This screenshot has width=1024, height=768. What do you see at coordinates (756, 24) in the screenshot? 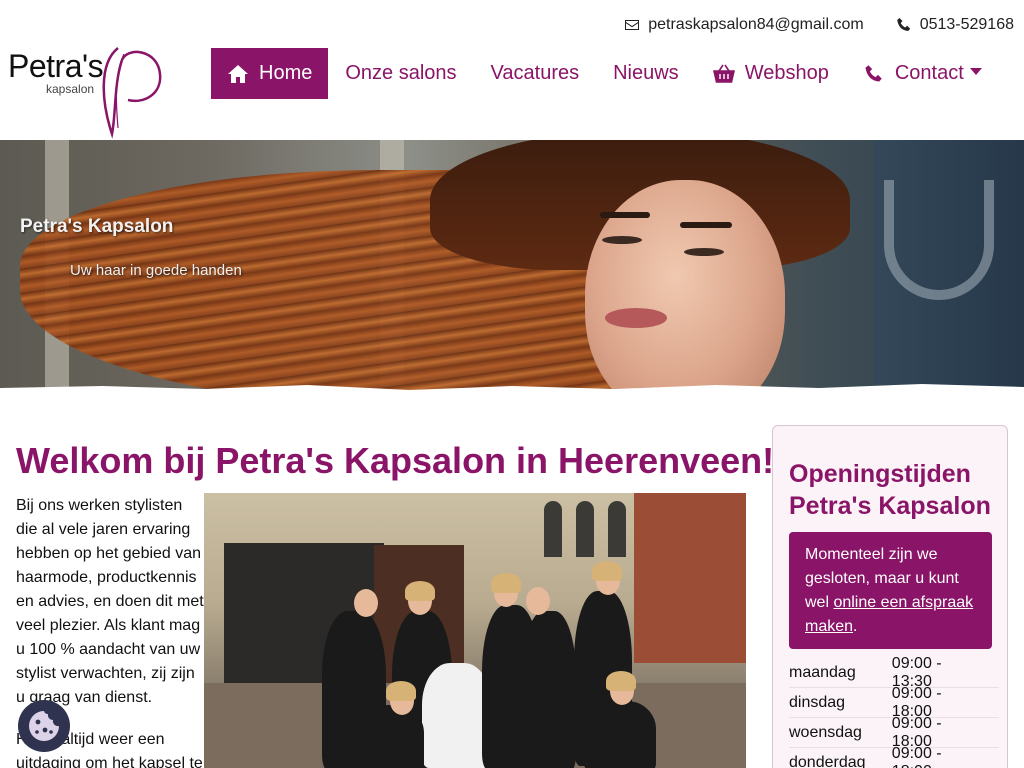
I see `email-text: petraskapsalon84@gmail.com` at bounding box center [756, 24].